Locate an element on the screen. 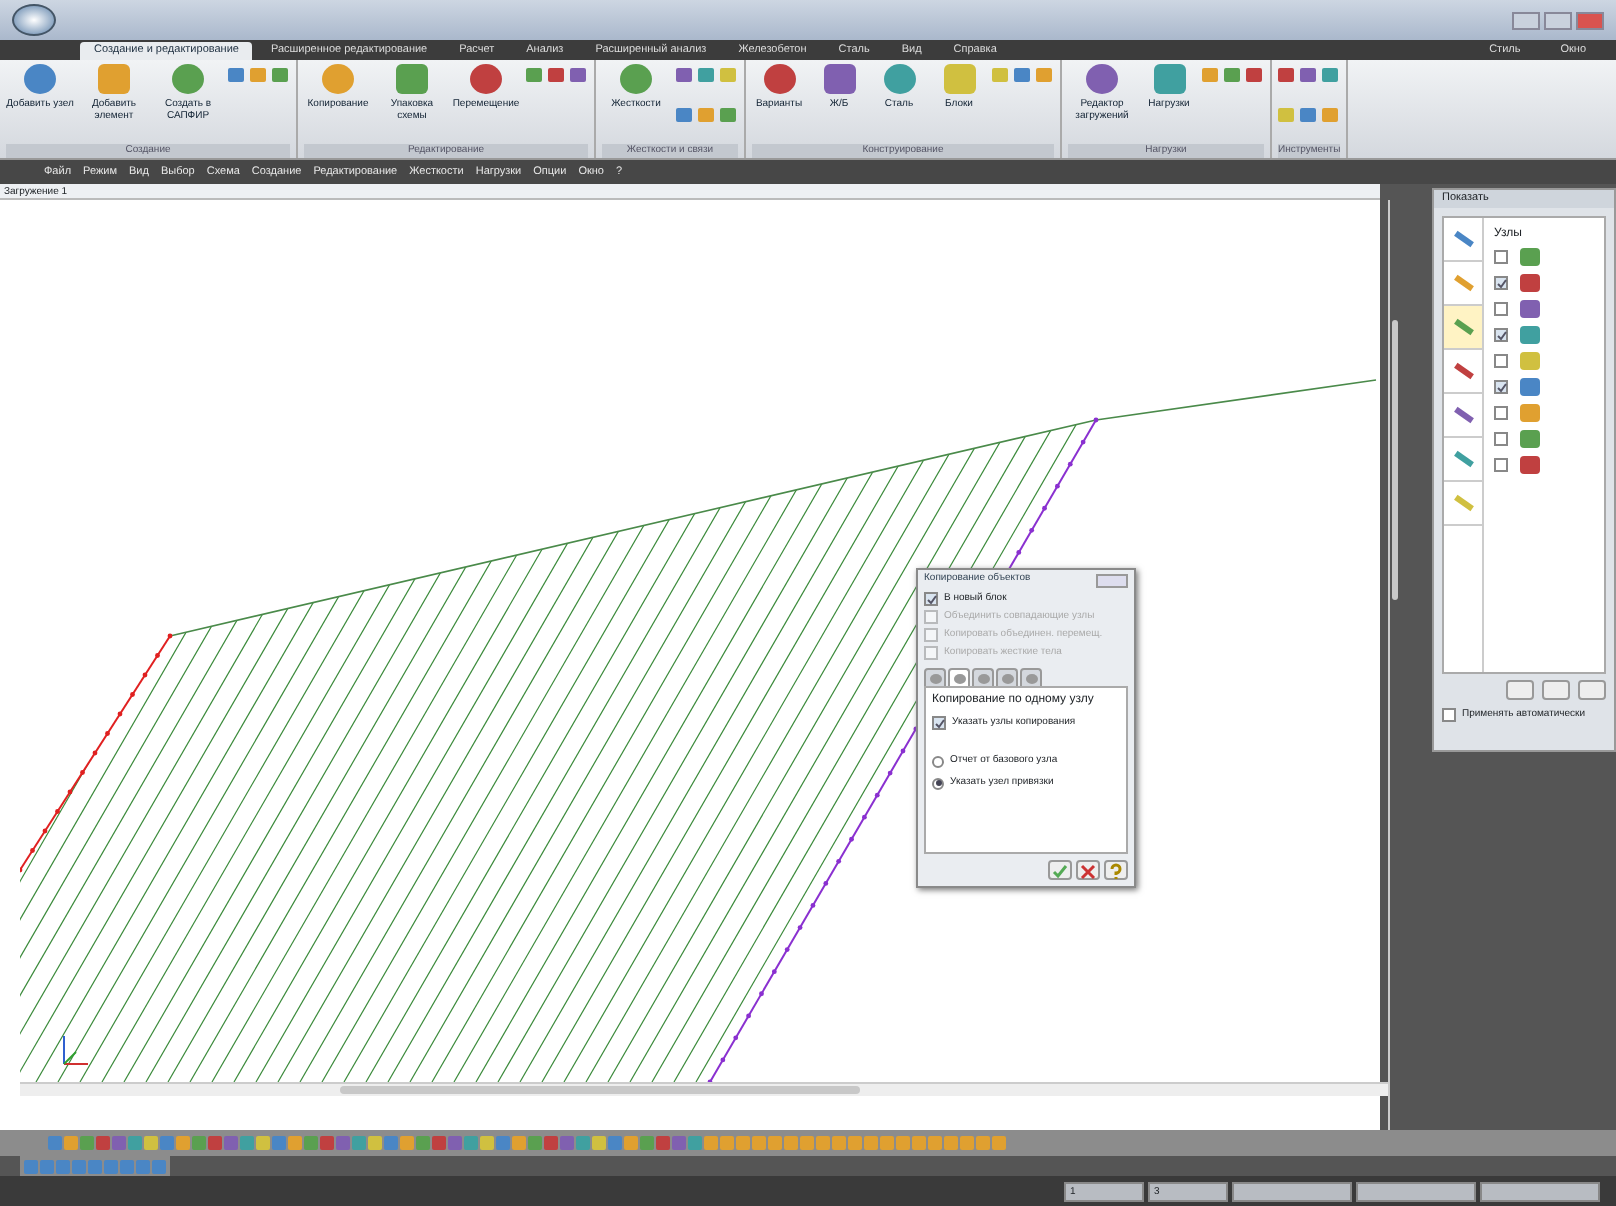 Image resolution: width=1616 pixels, height=1206 pixels. help-button is located at coordinates (1116, 870).